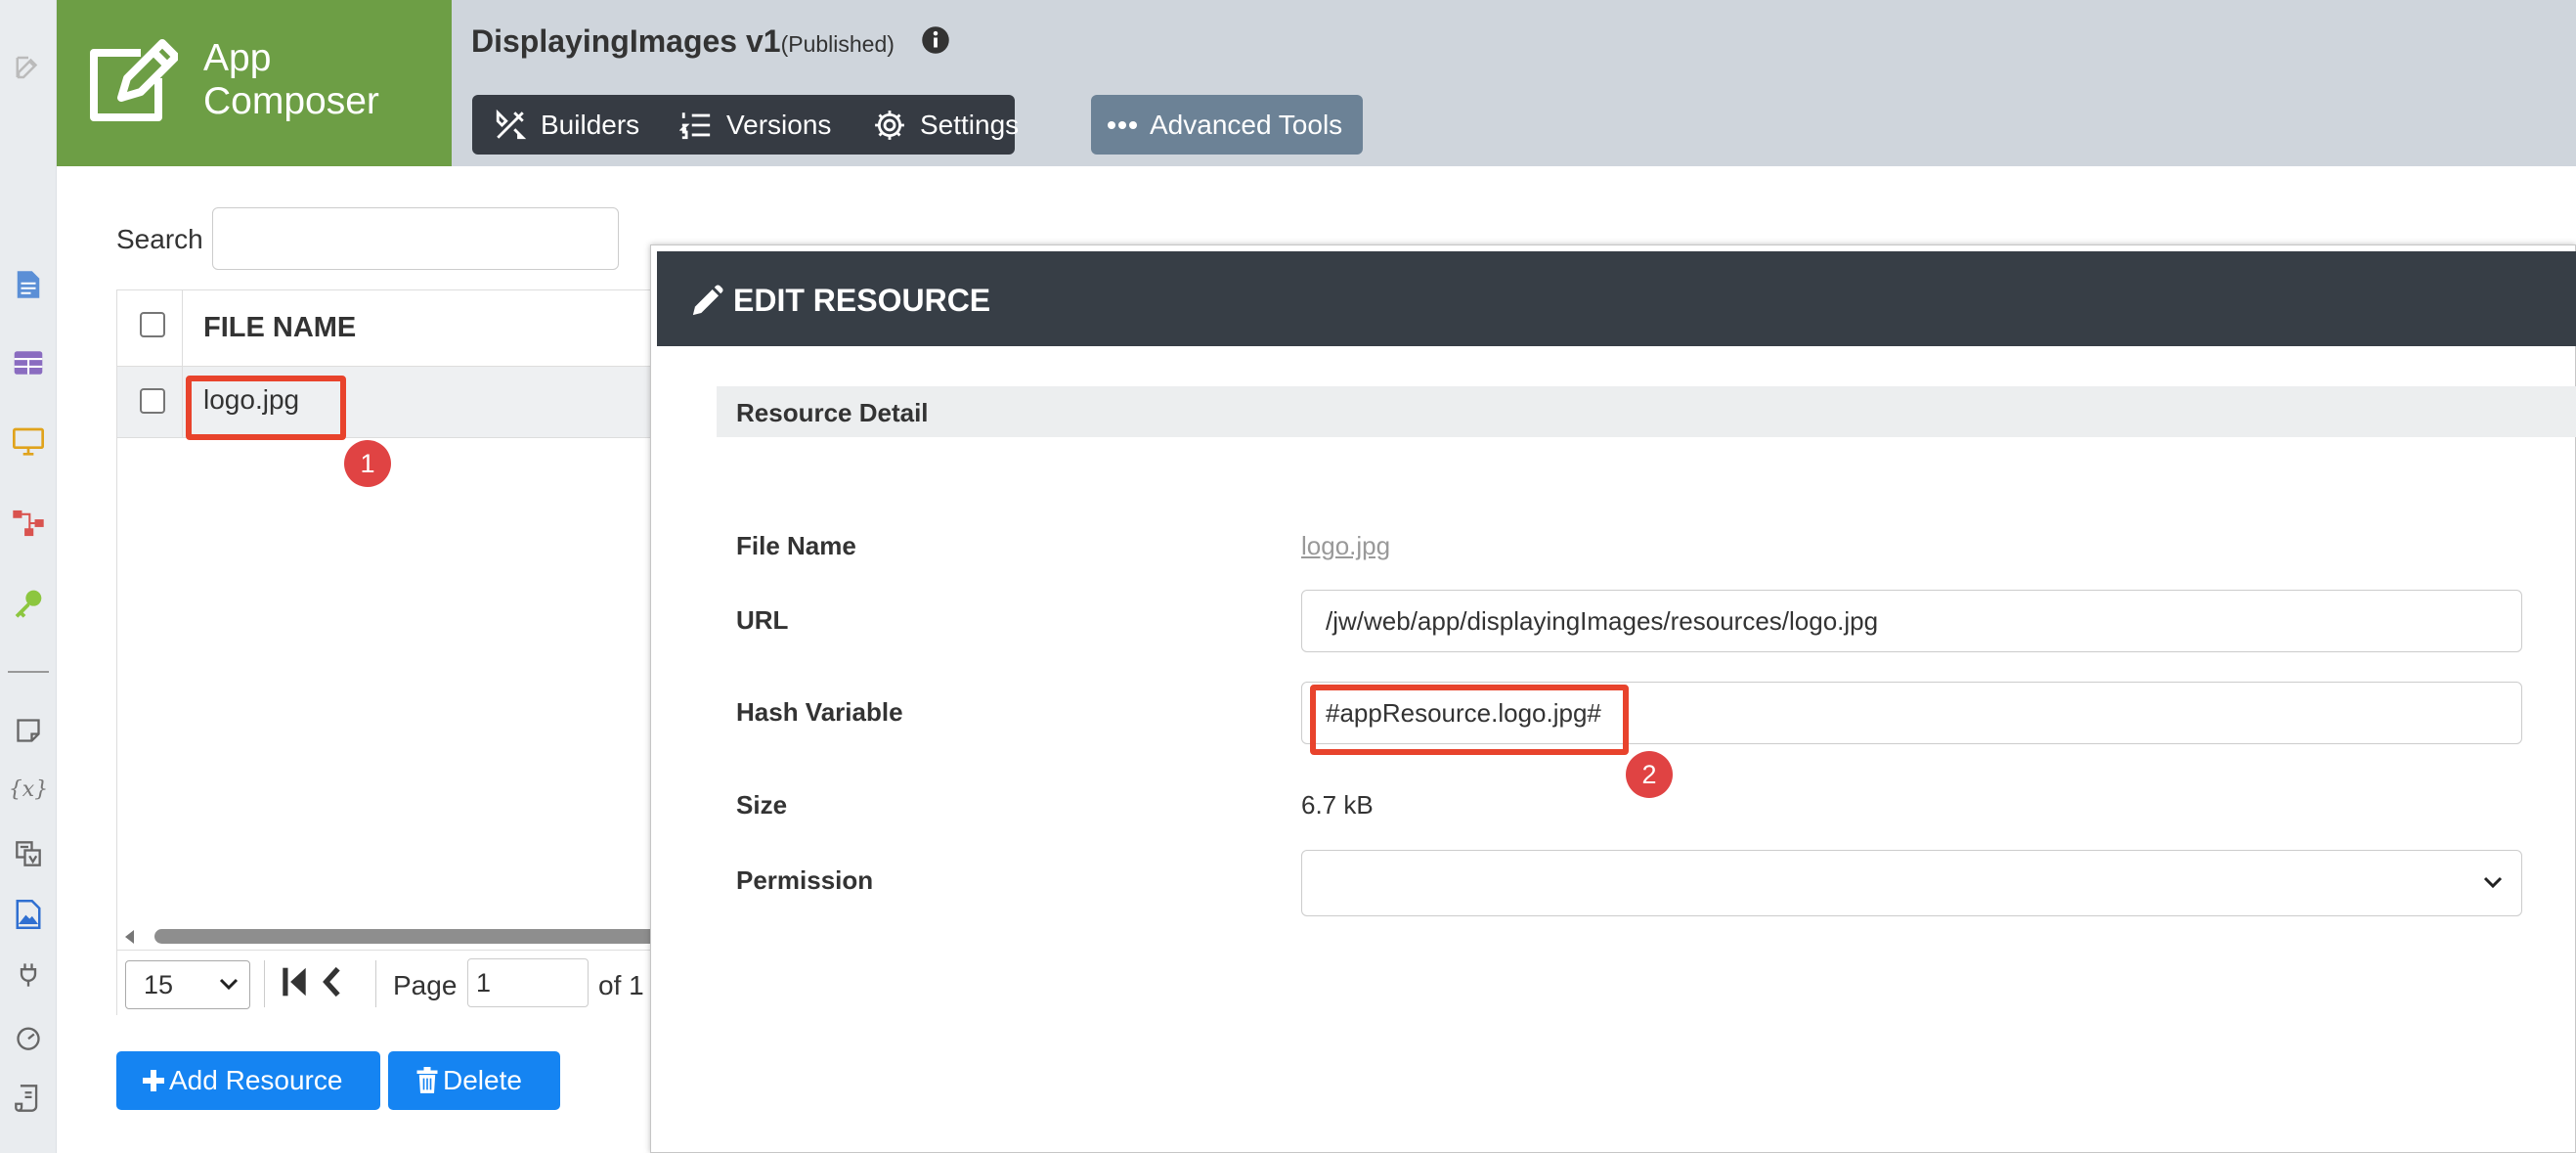  I want to click on page-total: of 1, so click(621, 985).